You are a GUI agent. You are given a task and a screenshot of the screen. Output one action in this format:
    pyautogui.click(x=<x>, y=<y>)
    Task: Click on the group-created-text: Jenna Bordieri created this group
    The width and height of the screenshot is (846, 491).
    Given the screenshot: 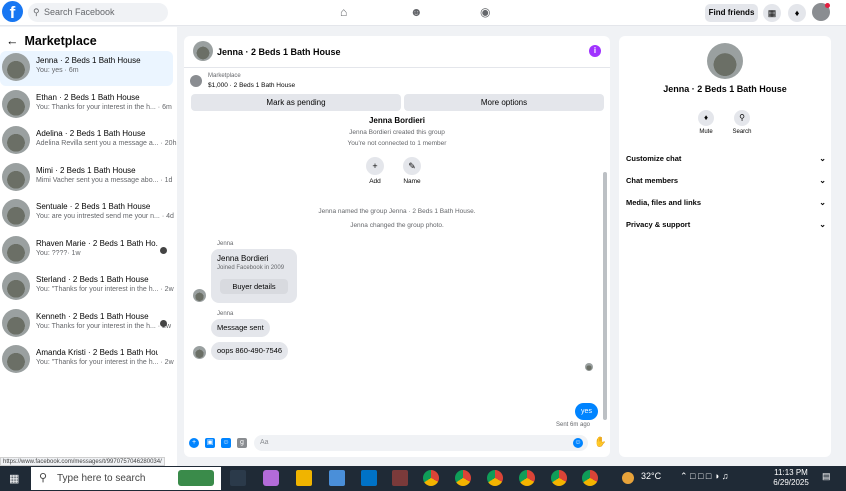 What is the action you would take?
    pyautogui.click(x=397, y=132)
    